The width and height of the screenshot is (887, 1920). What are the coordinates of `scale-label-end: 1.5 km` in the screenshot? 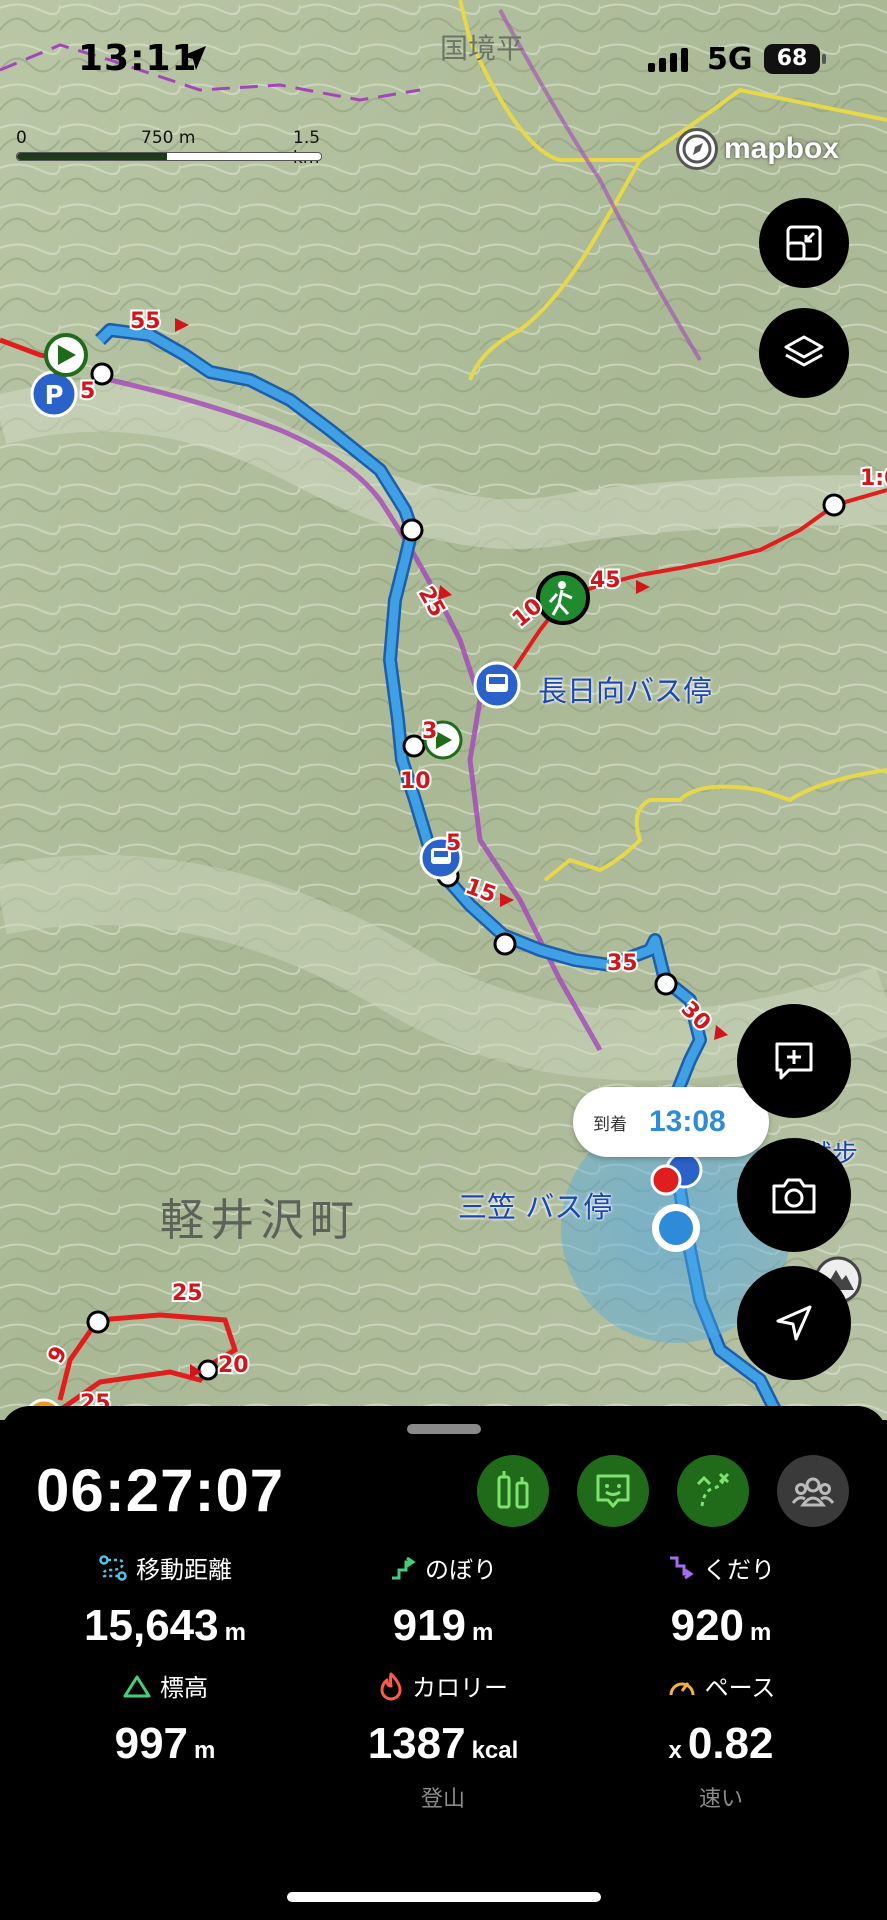 It's located at (307, 148).